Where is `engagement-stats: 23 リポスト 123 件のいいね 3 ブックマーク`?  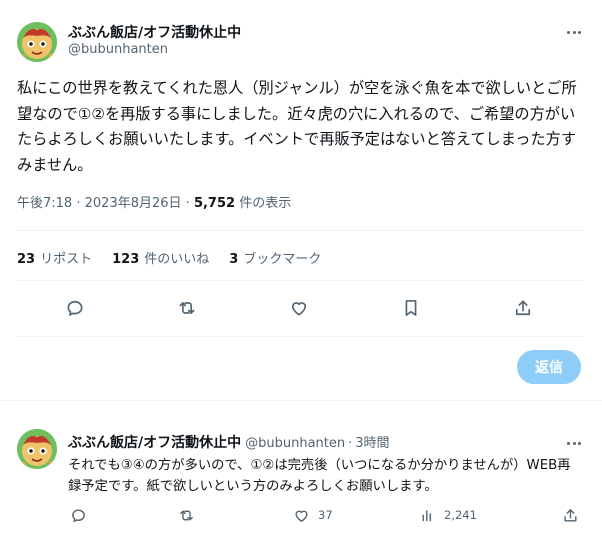
engagement-stats: 23 リポスト 123 件のいいね 3 ブックマーク is located at coordinates (169, 257).